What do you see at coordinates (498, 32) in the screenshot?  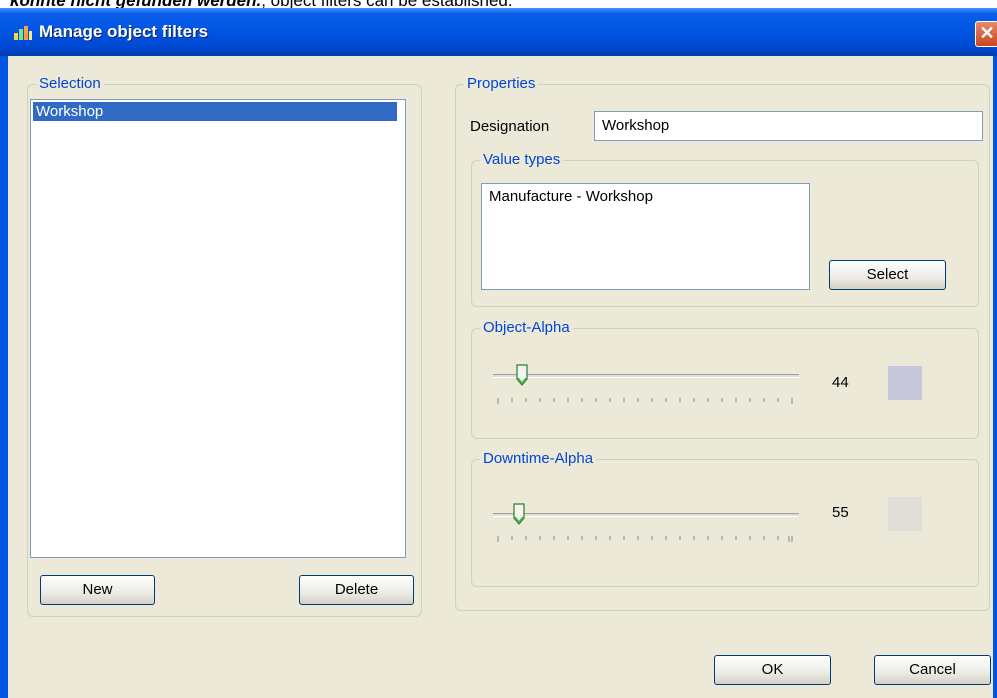 I see `title-bar: Manage object filters ✕` at bounding box center [498, 32].